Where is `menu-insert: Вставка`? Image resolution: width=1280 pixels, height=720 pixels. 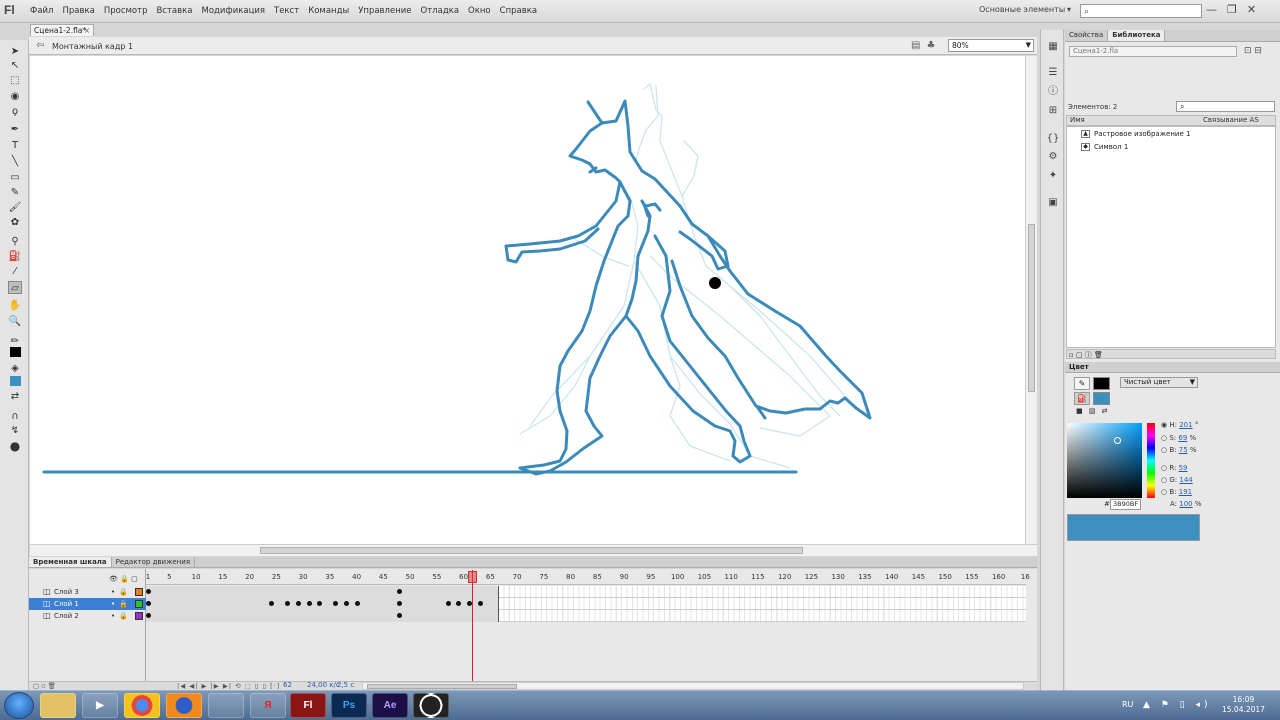 menu-insert: Вставка is located at coordinates (174, 11).